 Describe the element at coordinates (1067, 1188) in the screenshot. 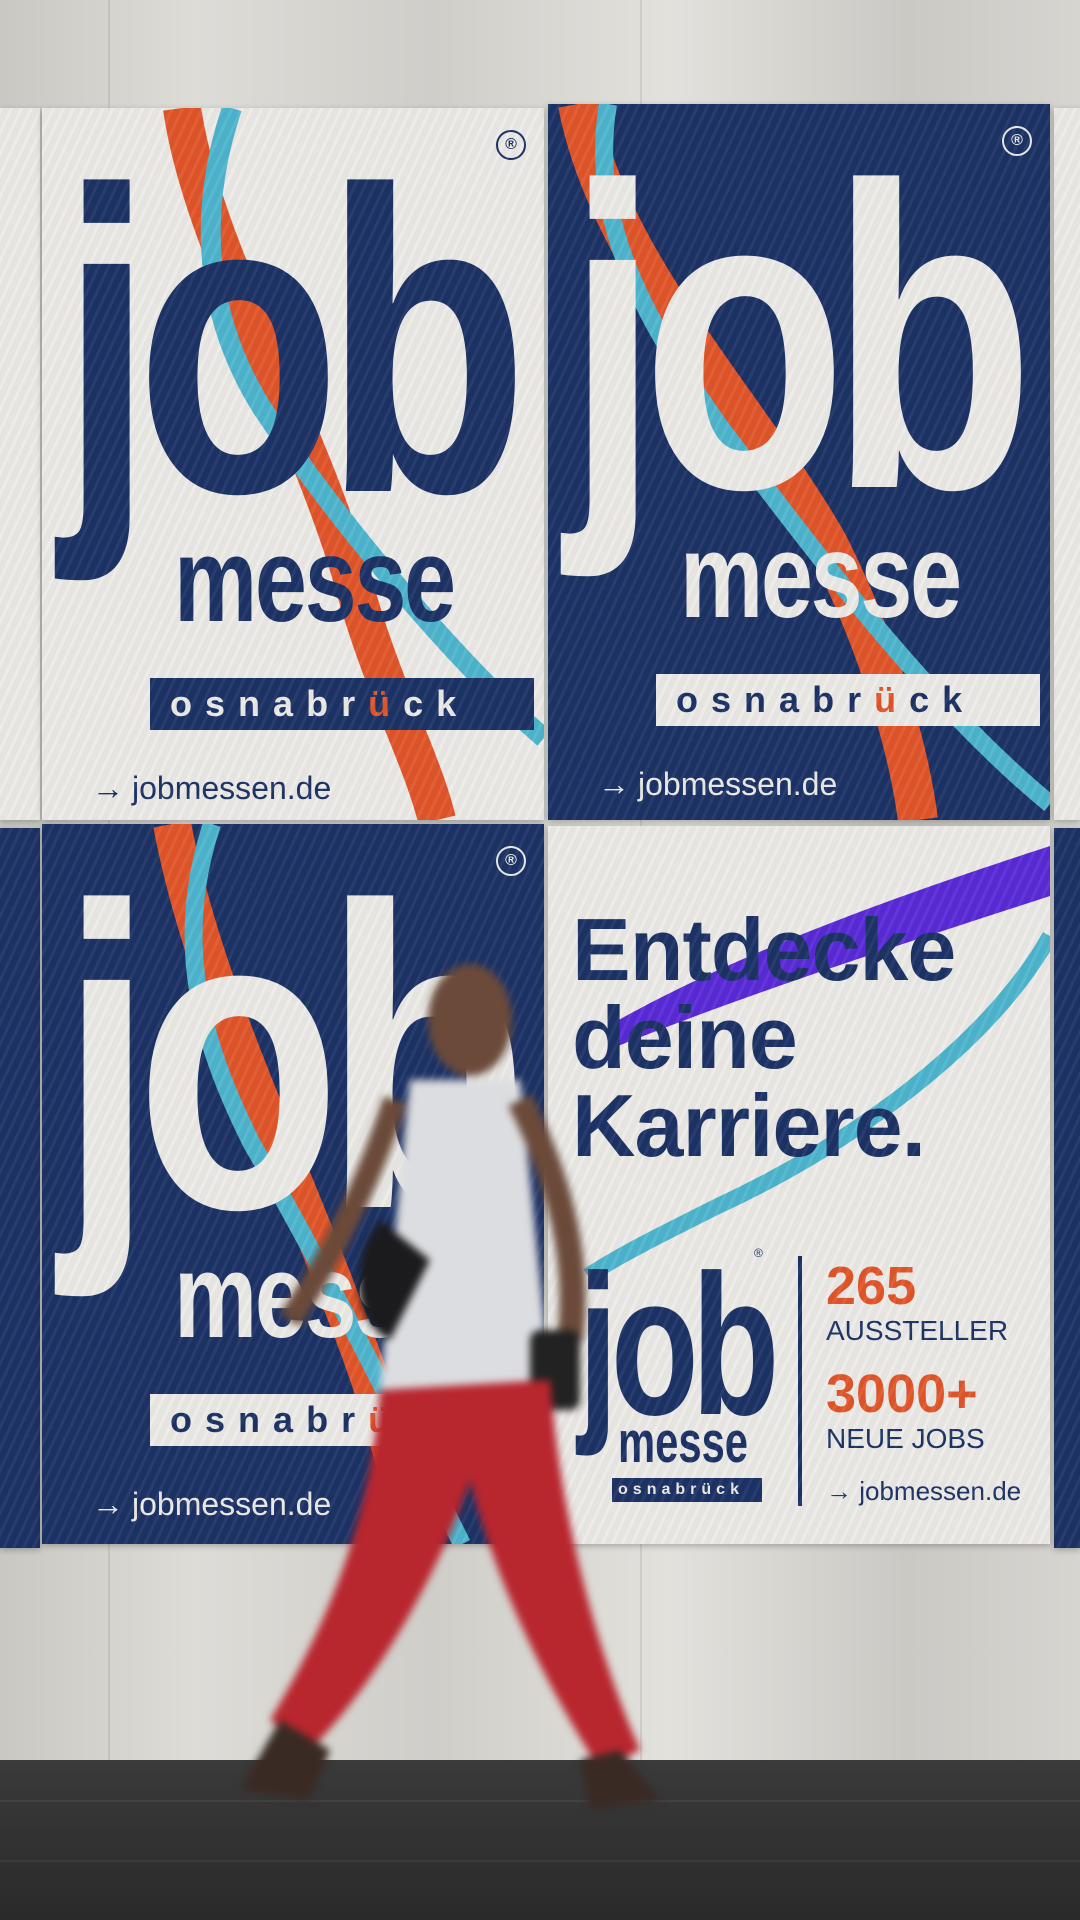

I see `poster-edge-right-bottom` at that location.